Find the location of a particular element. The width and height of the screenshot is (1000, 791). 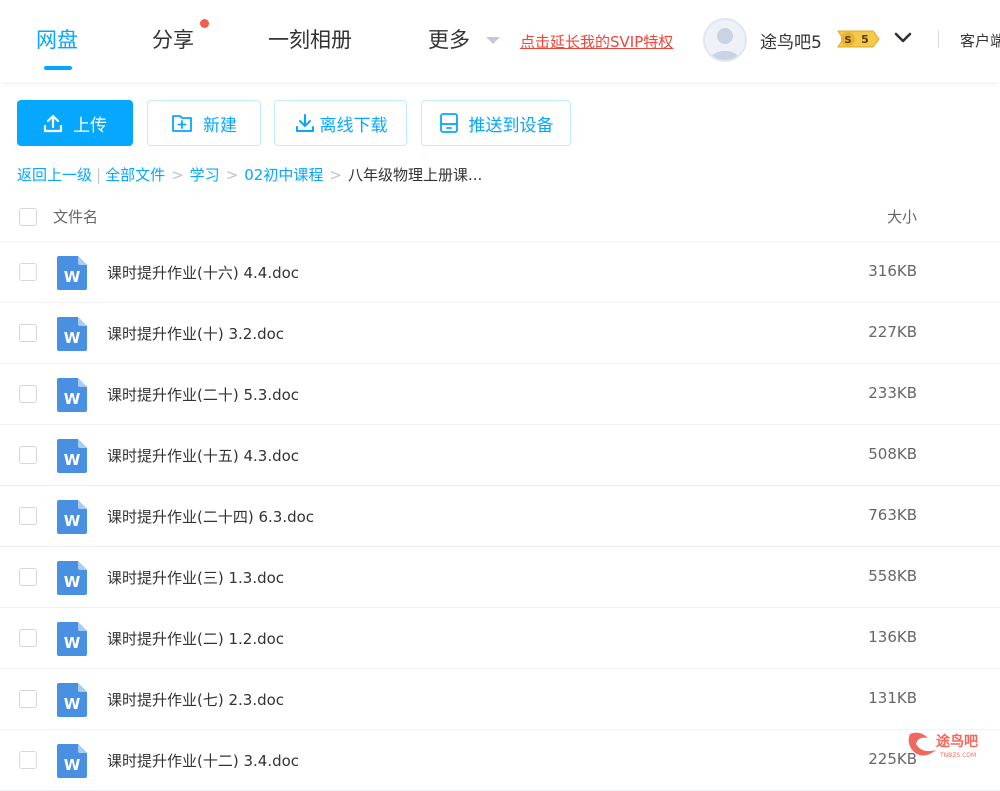

new-label: 新建 is located at coordinates (220, 125).